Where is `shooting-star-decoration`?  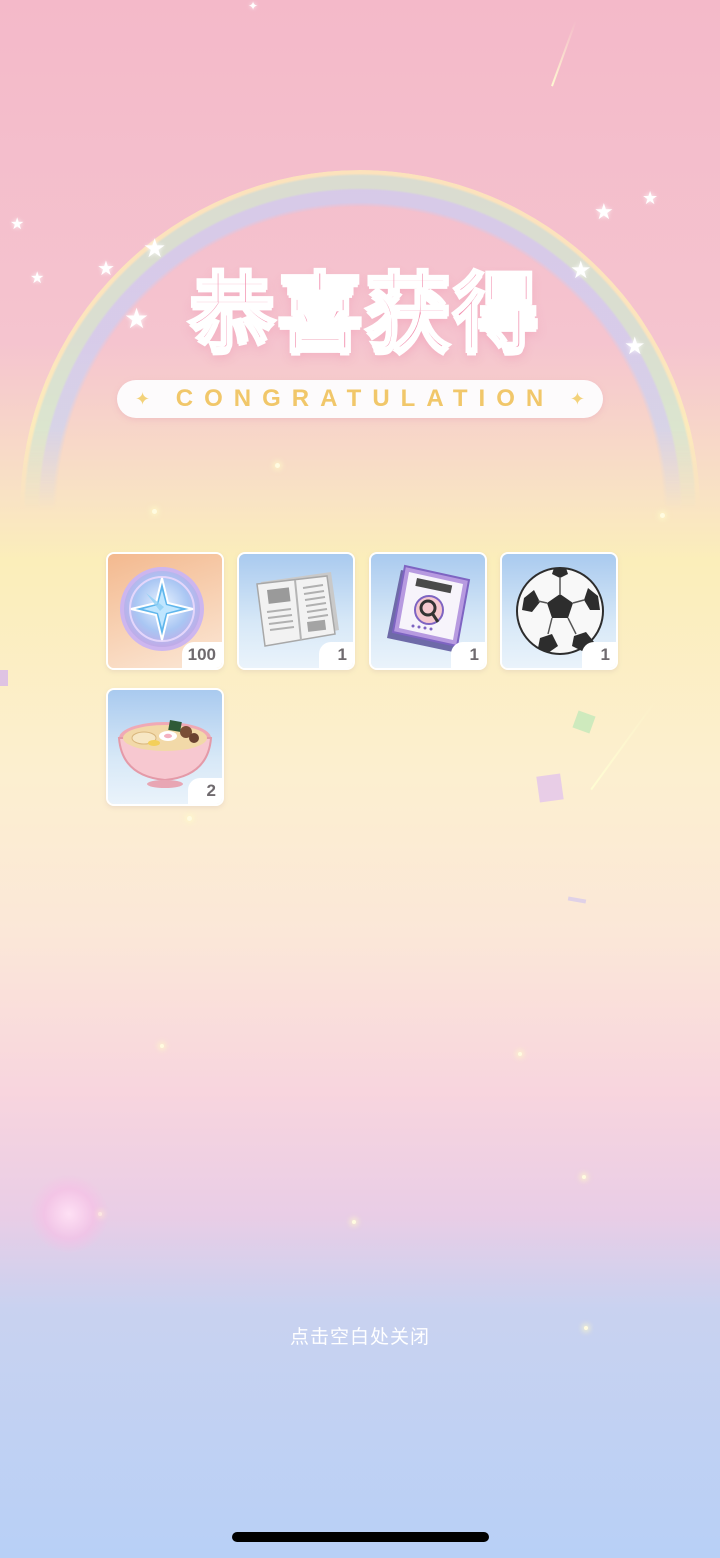
shooting-star-decoration is located at coordinates (564, 53).